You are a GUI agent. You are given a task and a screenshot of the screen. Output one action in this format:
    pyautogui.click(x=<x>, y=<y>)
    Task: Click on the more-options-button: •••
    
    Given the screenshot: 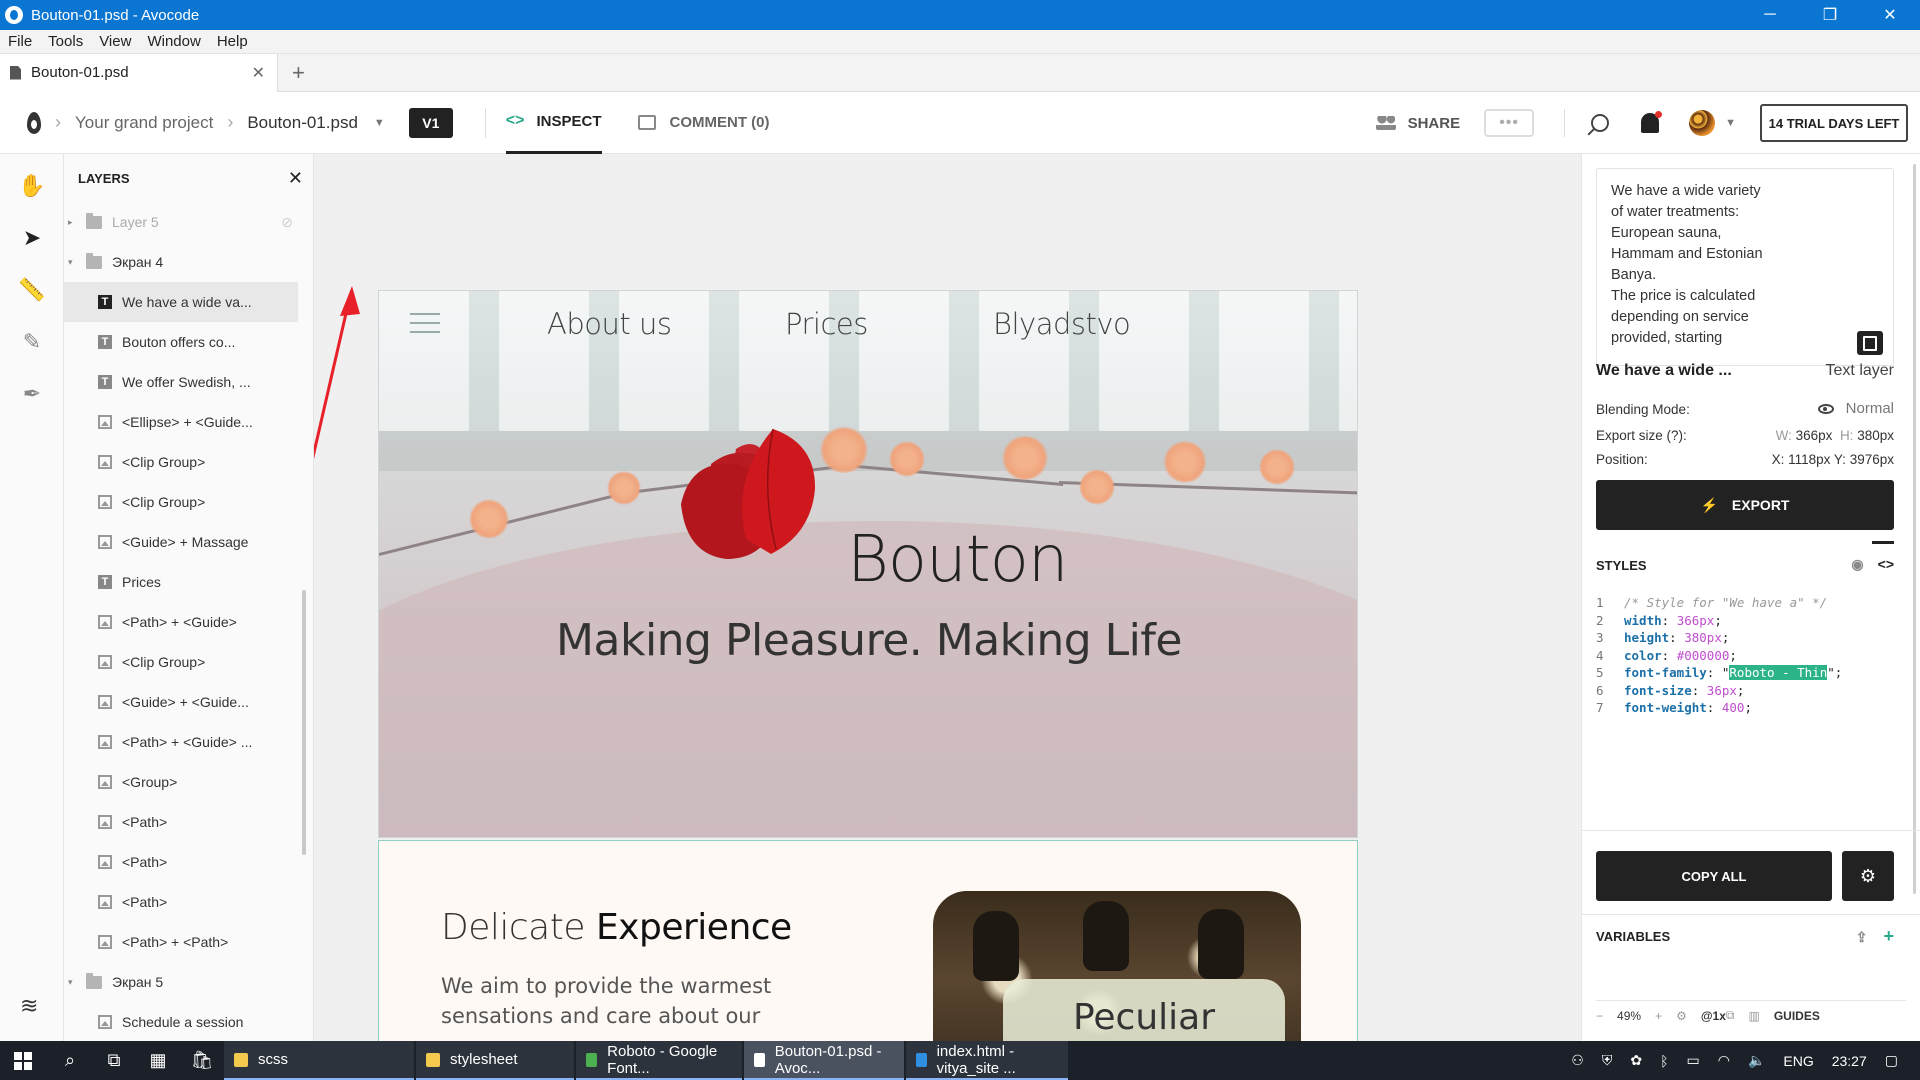 What is the action you would take?
    pyautogui.click(x=1509, y=123)
    